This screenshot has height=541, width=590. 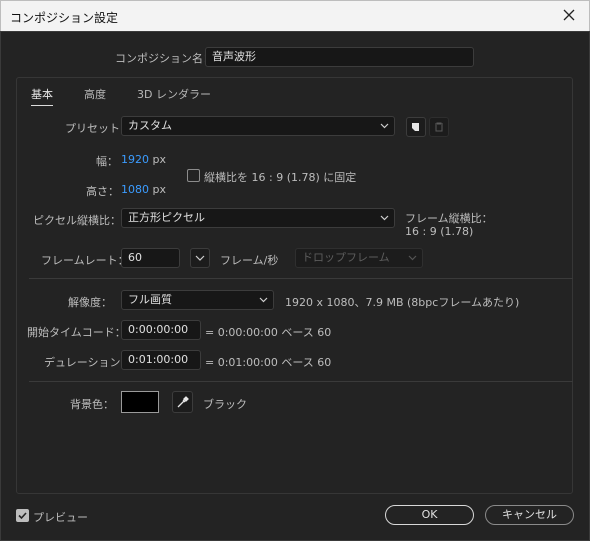 What do you see at coordinates (159, 159) in the screenshot?
I see `width-unit: px` at bounding box center [159, 159].